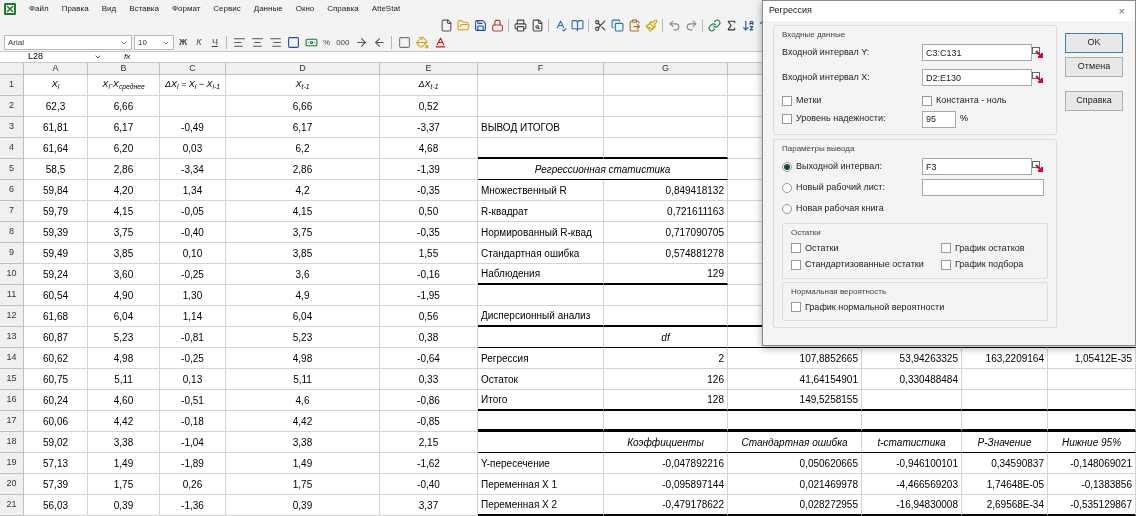 The height and width of the screenshot is (516, 1136). Describe the element at coordinates (302, 400) in the screenshot. I see `table-cell-text: 4,6` at that location.